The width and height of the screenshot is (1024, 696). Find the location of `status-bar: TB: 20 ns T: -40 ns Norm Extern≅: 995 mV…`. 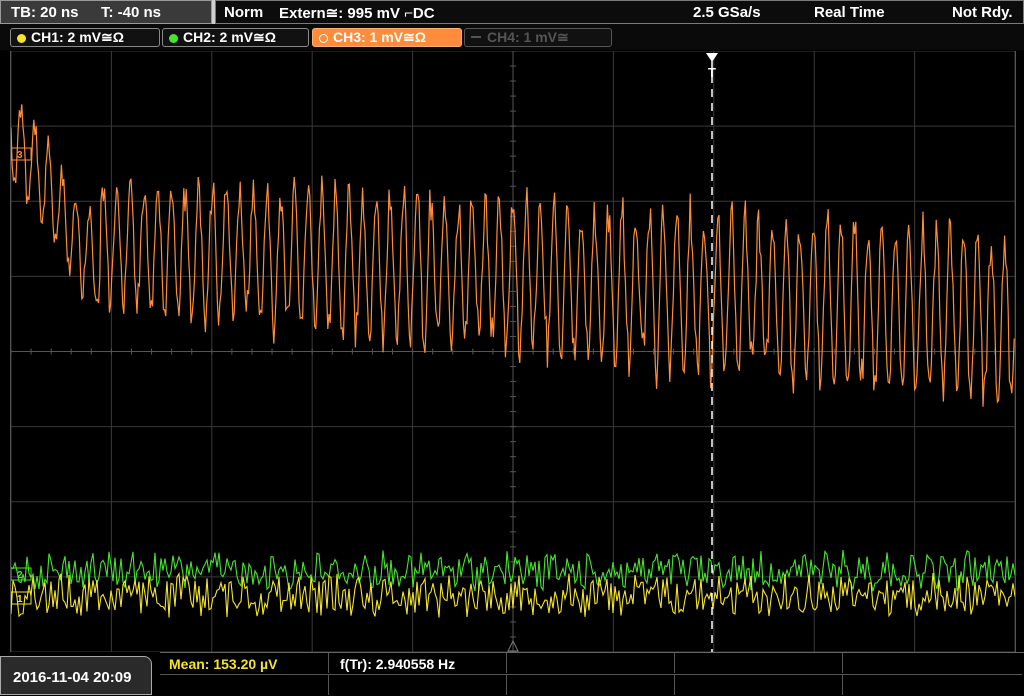

status-bar: TB: 20 ns T: -40 ns Norm Extern≅: 995 mV… is located at coordinates (512, 12).